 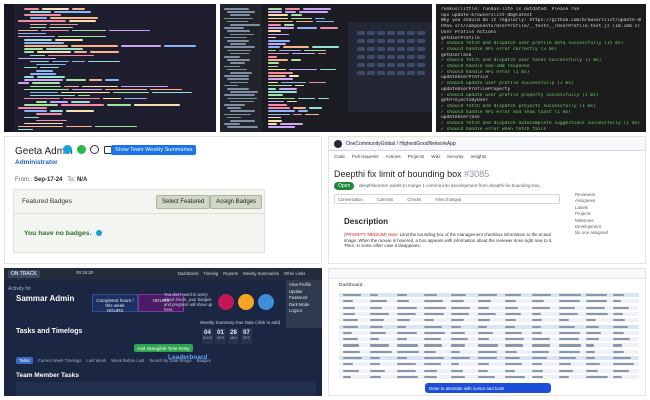 I want to click on dropdown-item: Logout, so click(x=304, y=311).